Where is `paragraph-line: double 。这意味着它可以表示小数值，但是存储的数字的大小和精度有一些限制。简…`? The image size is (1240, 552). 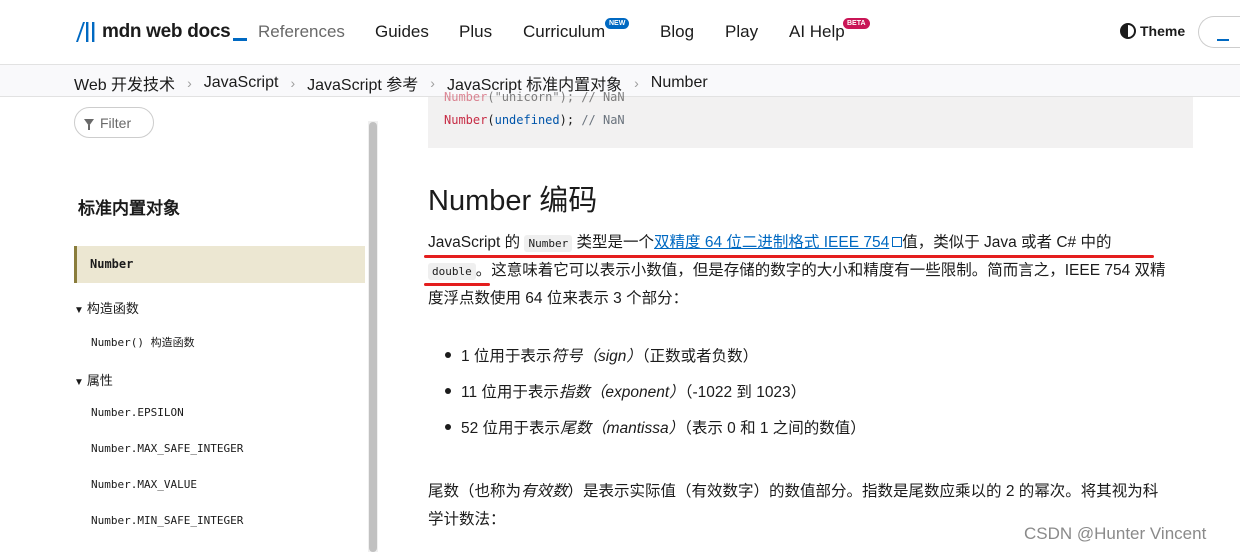 paragraph-line: double 。这意味着它可以表示小数值，但是存储的数字的大小和精度有一些限制。简… is located at coordinates (797, 271).